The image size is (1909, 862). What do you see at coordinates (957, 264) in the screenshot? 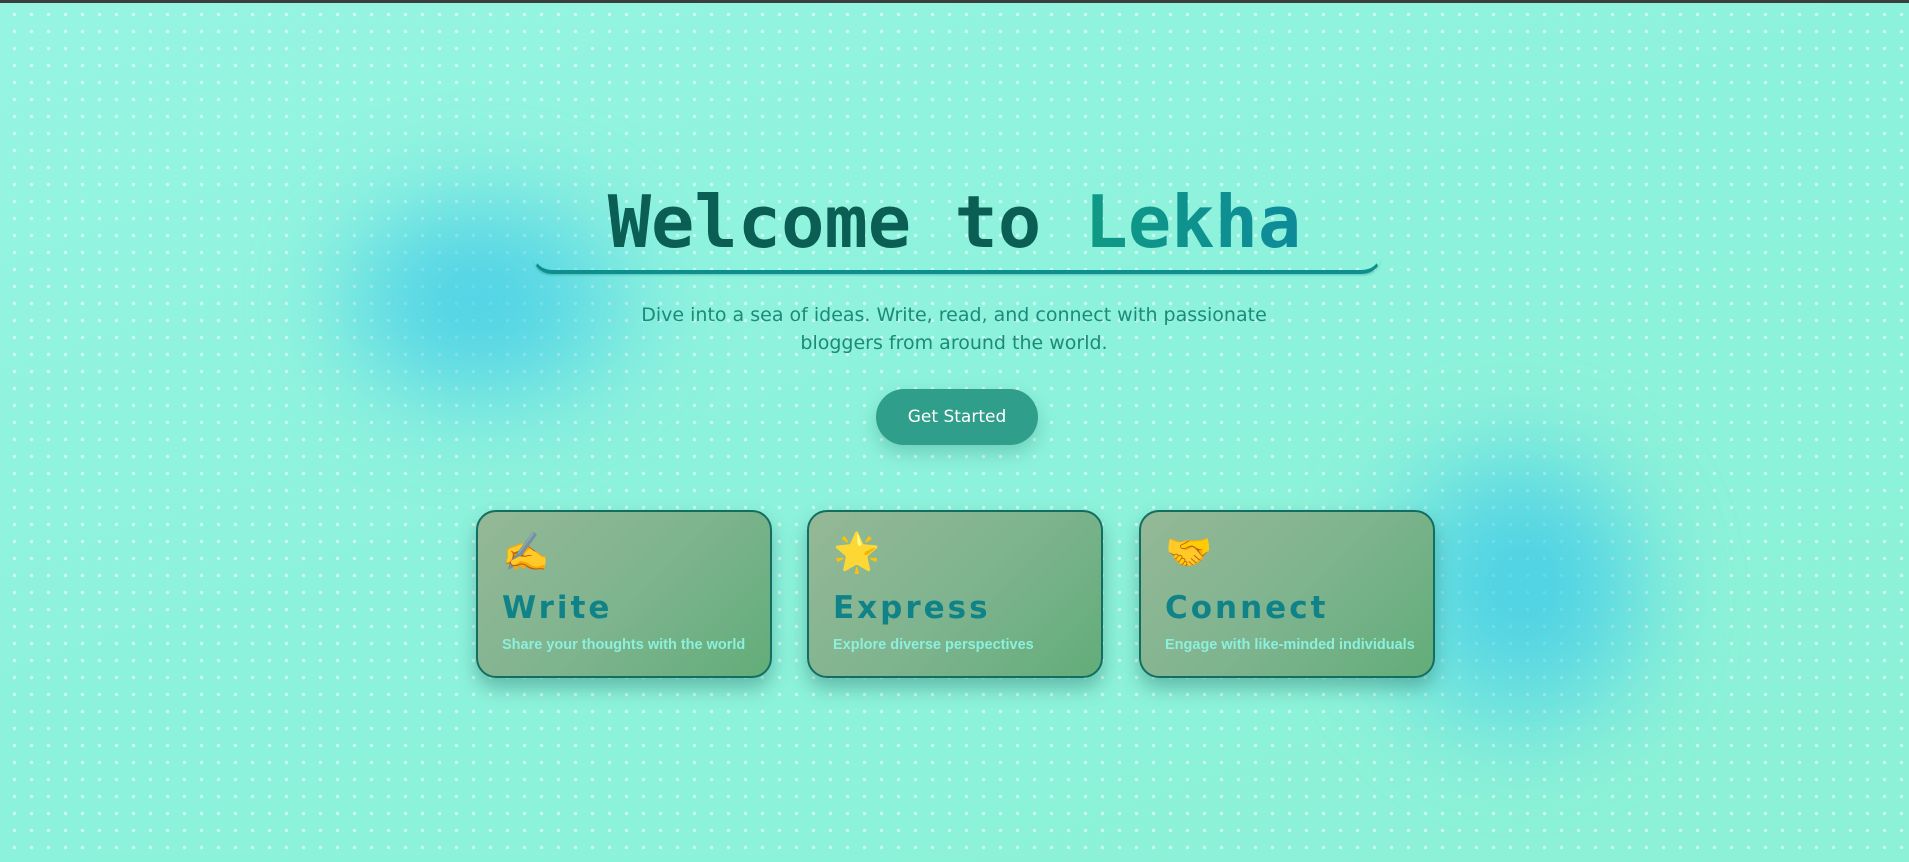
I see `title-underline` at bounding box center [957, 264].